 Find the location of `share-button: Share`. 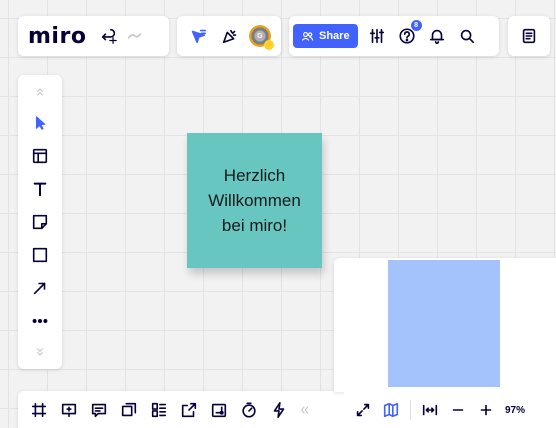

share-button: Share is located at coordinates (325, 36).